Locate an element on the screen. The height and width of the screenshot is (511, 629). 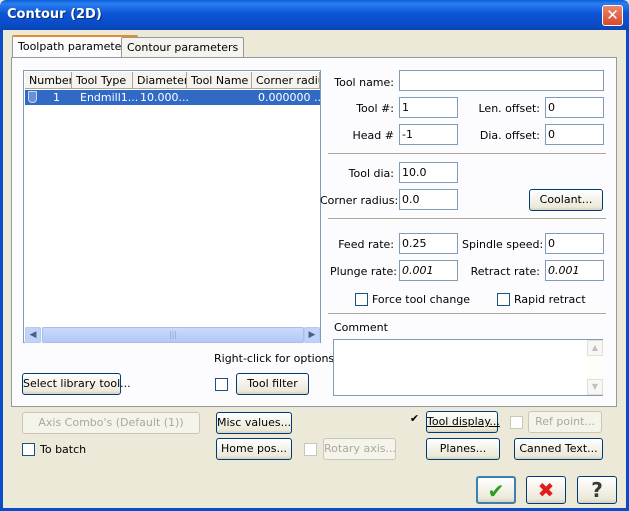
tool-dia-label: Tool dia: is located at coordinates (371, 173).